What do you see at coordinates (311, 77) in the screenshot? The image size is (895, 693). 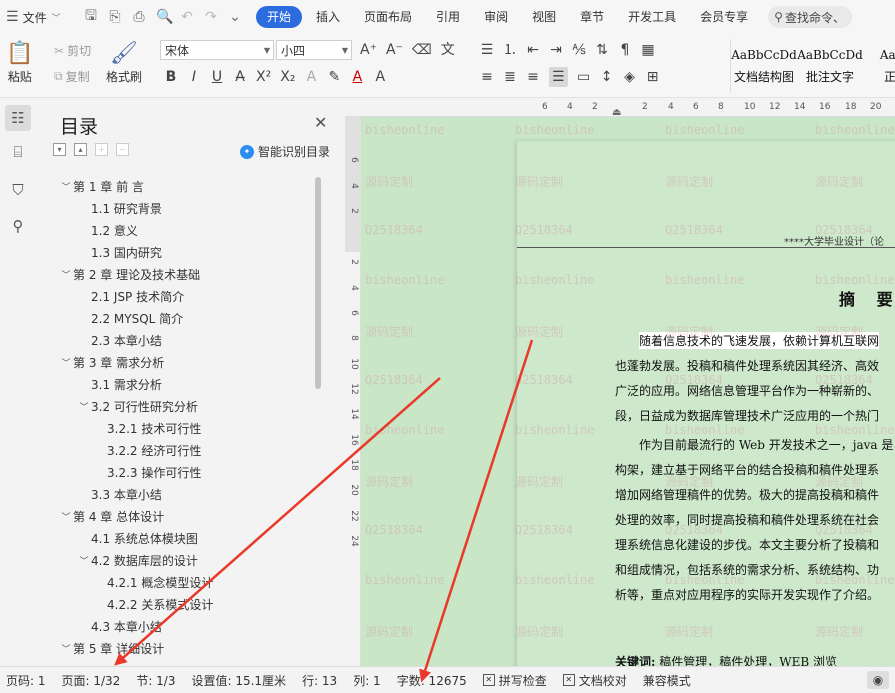 I see `text-effect-icon: A` at bounding box center [311, 77].